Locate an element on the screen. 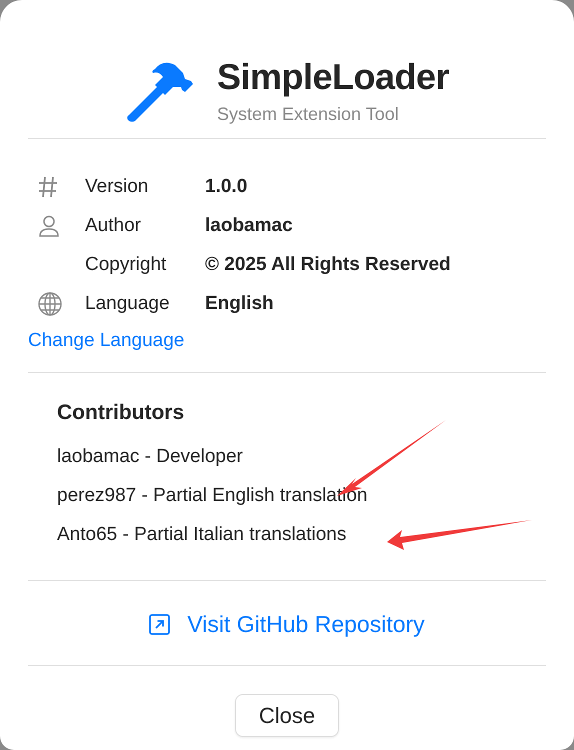 The height and width of the screenshot is (750, 574). info-value: 1.0.0 is located at coordinates (226, 187).